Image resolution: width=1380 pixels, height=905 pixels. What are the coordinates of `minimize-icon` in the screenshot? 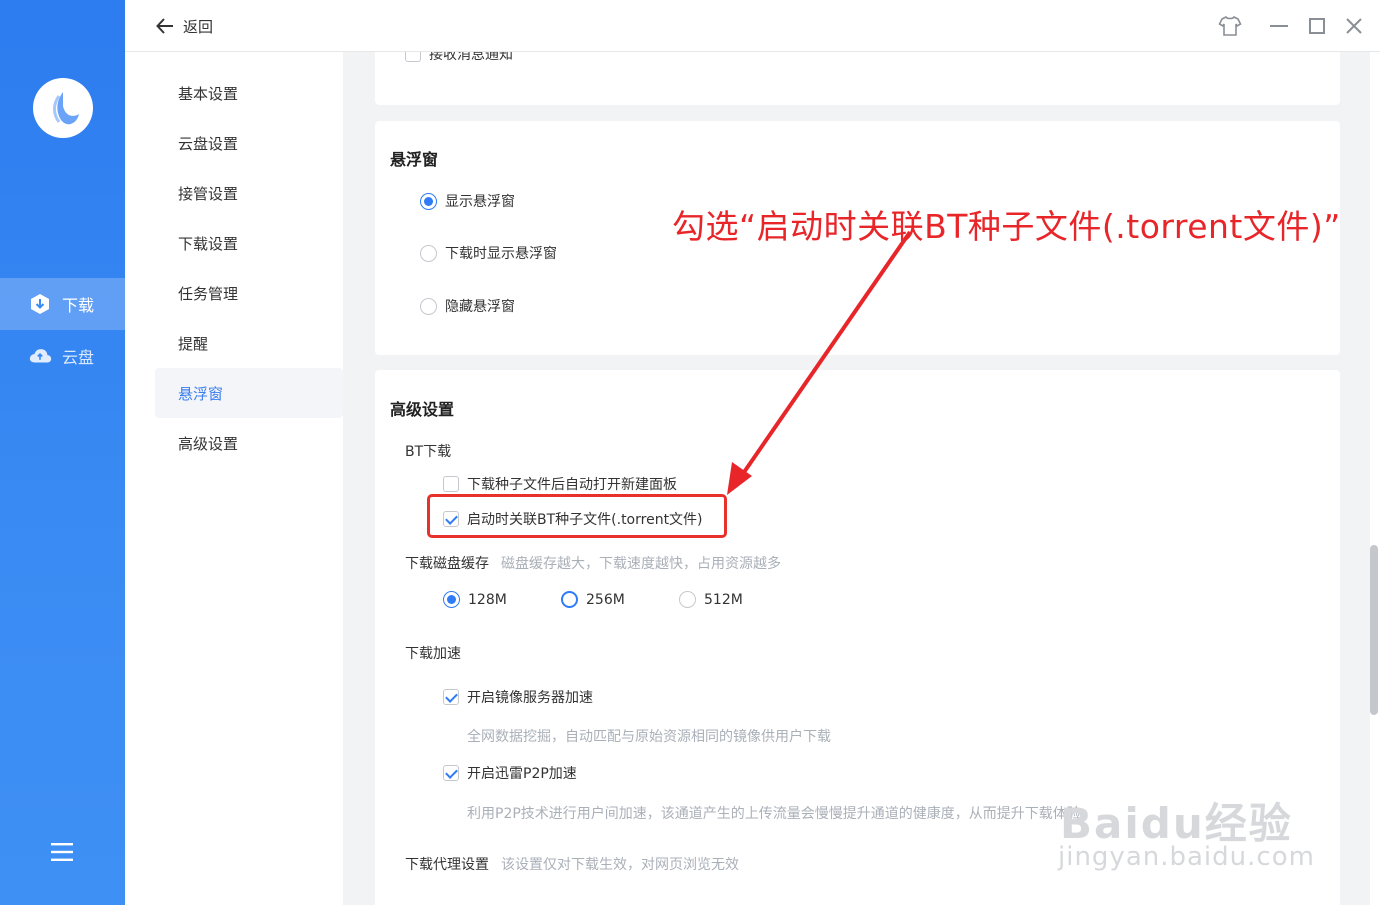 It's located at (1279, 26).